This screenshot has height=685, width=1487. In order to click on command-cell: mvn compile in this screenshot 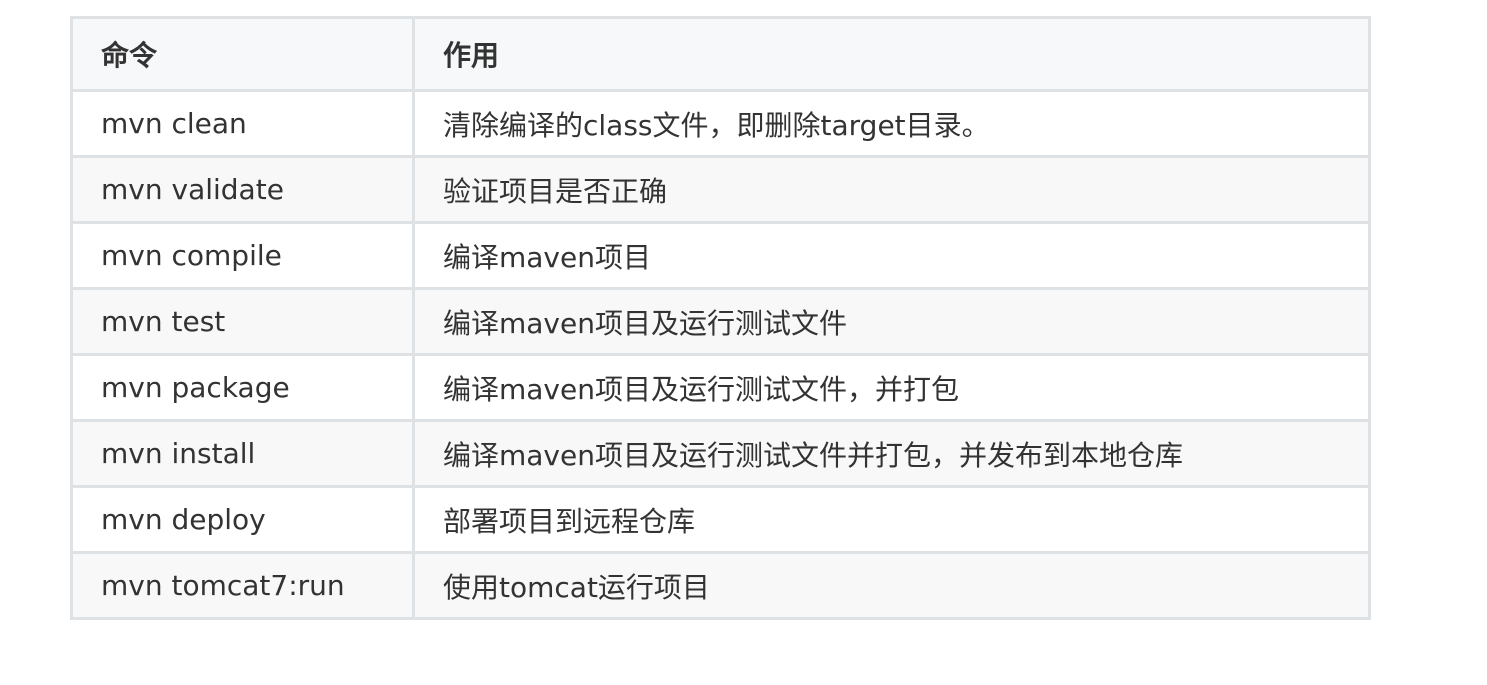, I will do `click(242, 255)`.